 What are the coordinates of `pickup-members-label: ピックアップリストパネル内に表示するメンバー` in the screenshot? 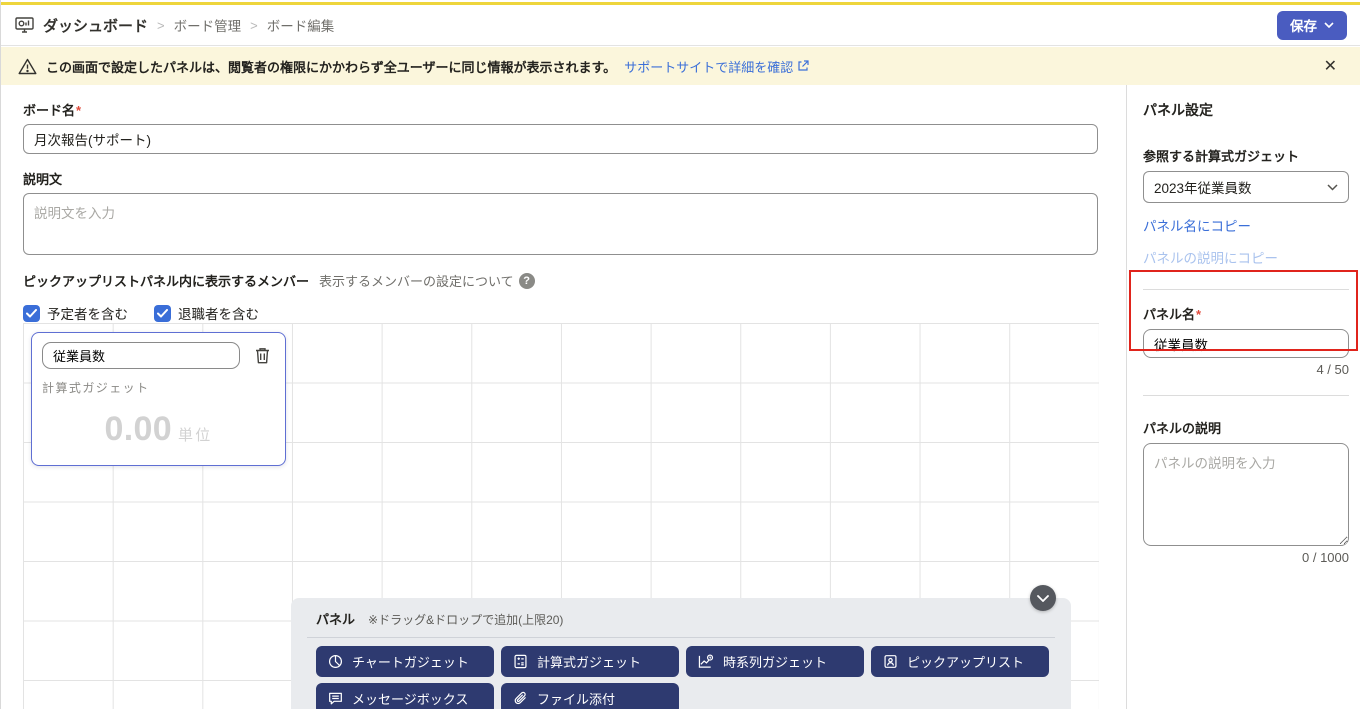 It's located at (166, 281).